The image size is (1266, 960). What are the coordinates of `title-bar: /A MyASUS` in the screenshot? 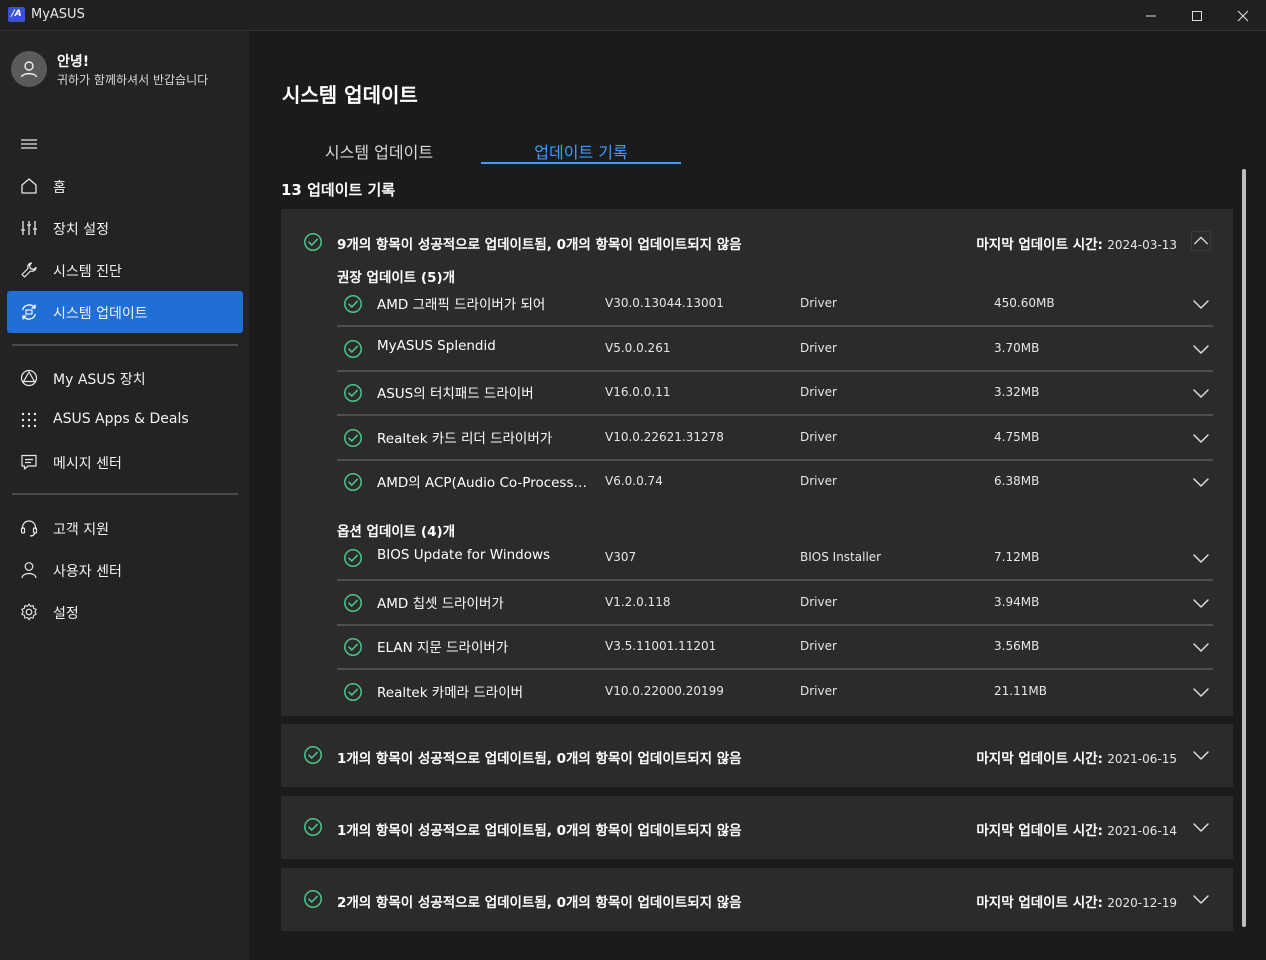 It's located at (633, 15).